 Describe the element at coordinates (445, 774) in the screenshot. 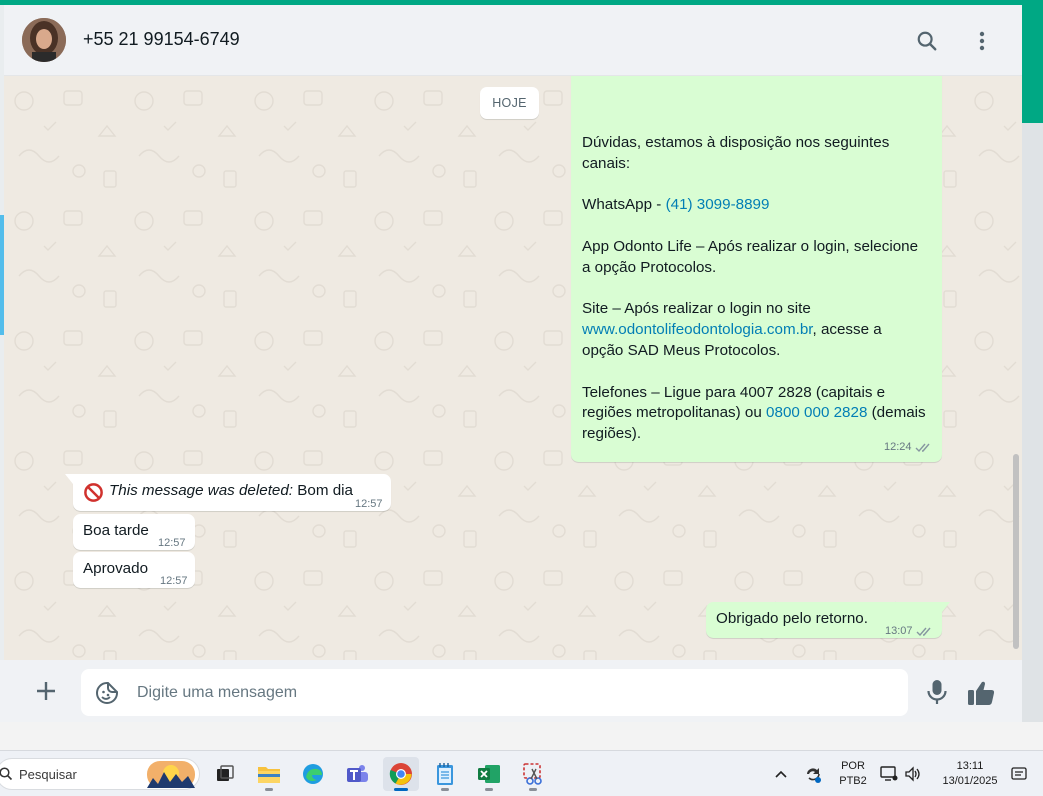

I see `notepad-icon` at that location.